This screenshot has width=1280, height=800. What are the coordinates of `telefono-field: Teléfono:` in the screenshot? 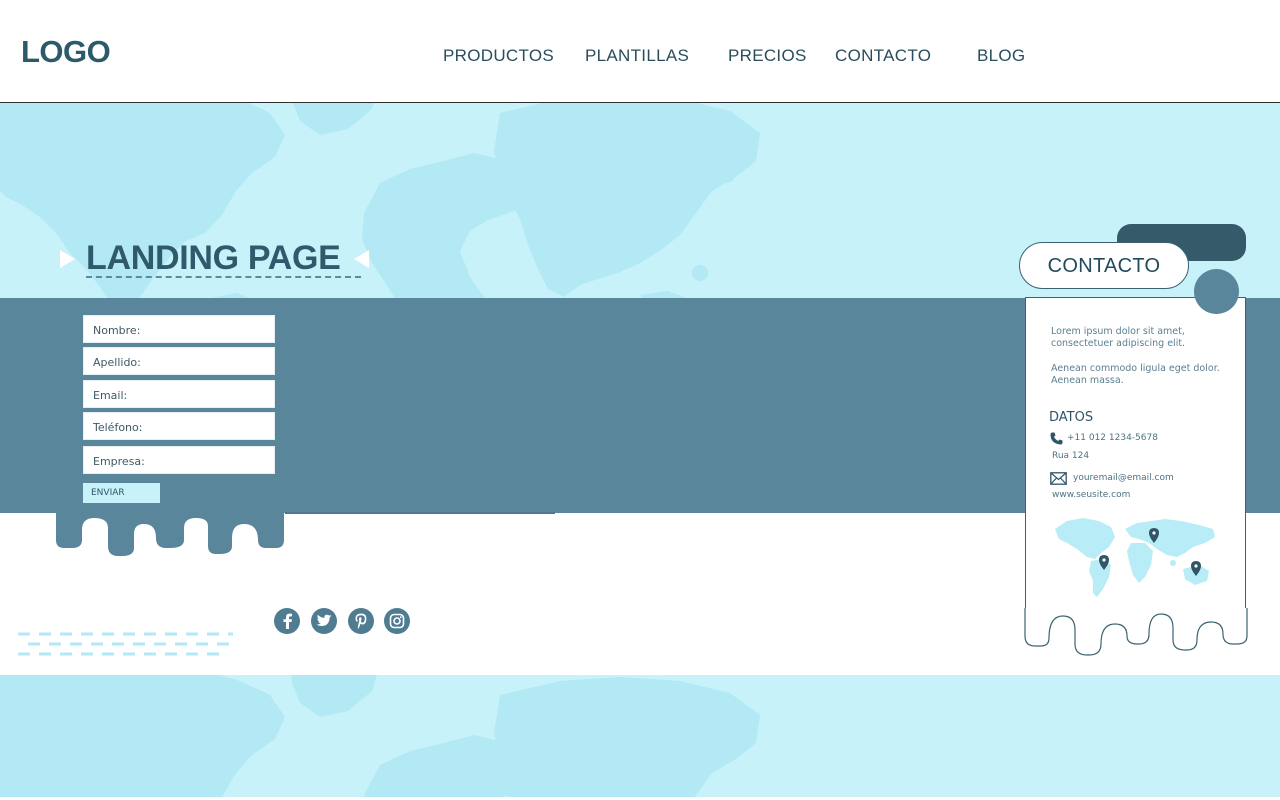 It's located at (179, 426).